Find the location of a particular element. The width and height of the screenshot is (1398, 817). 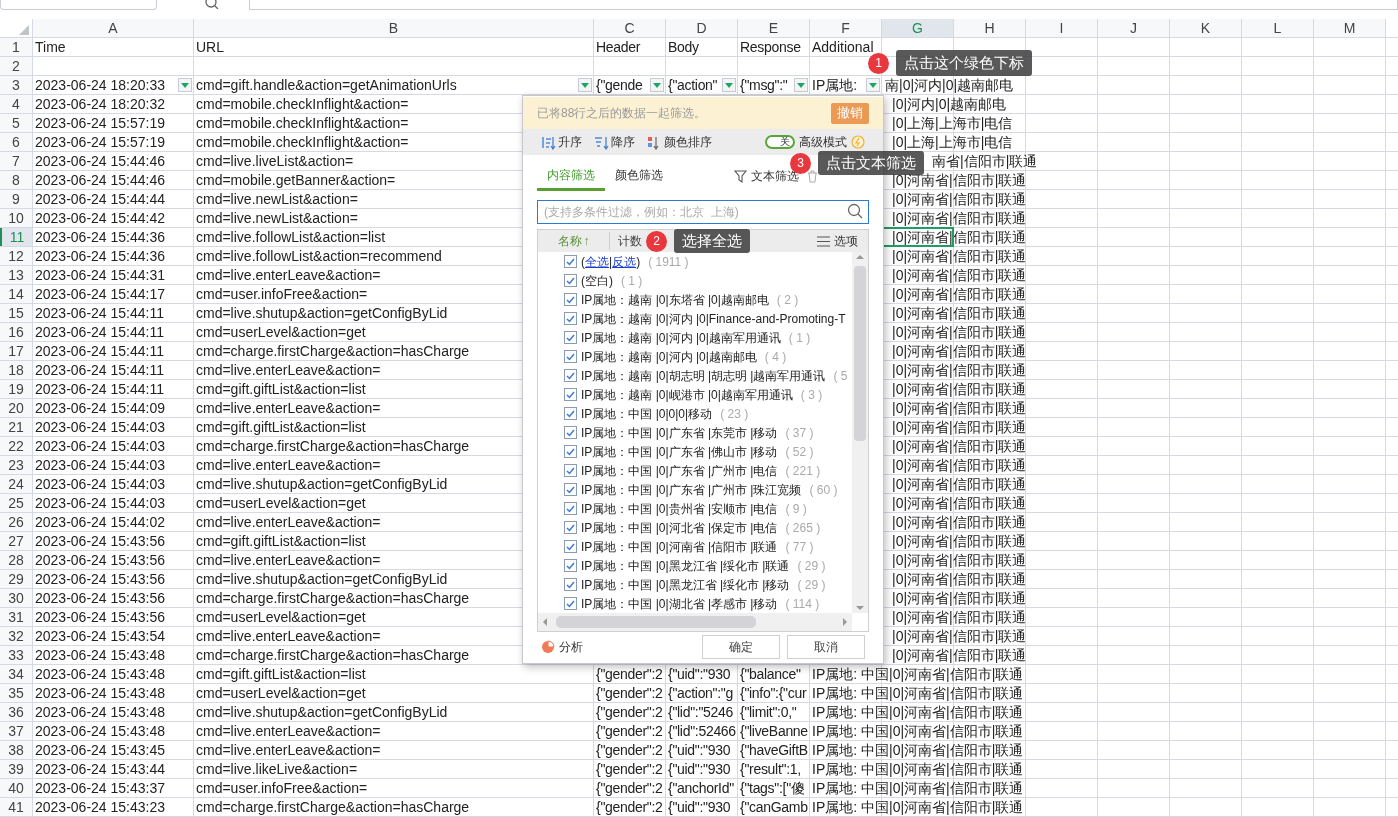

item-label: IP属地：中国 |0|黑龙江省 |绥化市 |联通 is located at coordinates (685, 565).